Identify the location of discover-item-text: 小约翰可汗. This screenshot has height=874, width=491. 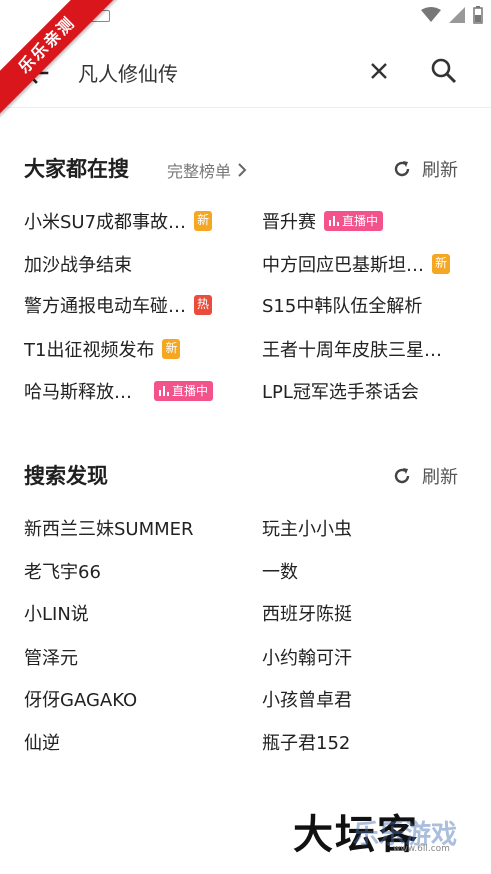
(307, 658).